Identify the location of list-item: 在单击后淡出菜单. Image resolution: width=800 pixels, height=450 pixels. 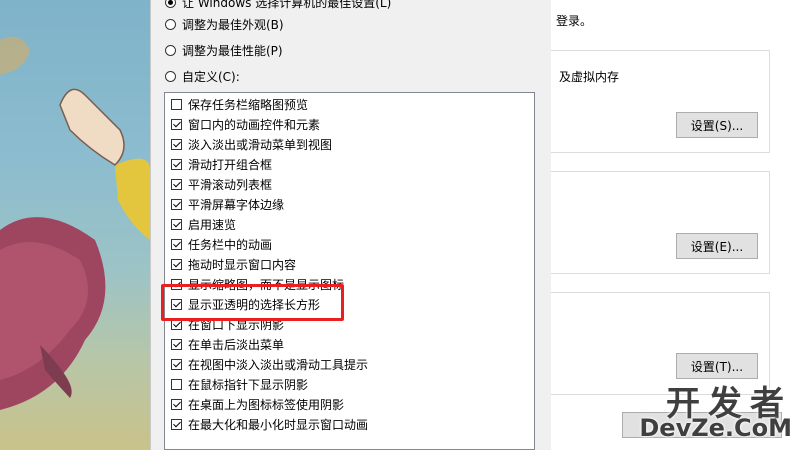
(227, 344).